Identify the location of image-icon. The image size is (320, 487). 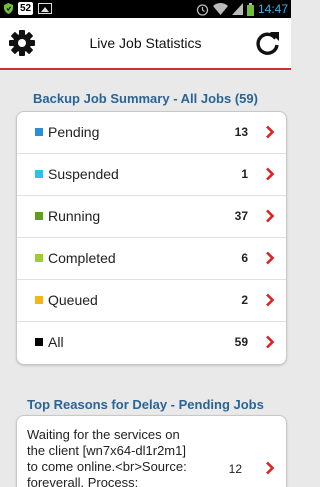
(45, 8).